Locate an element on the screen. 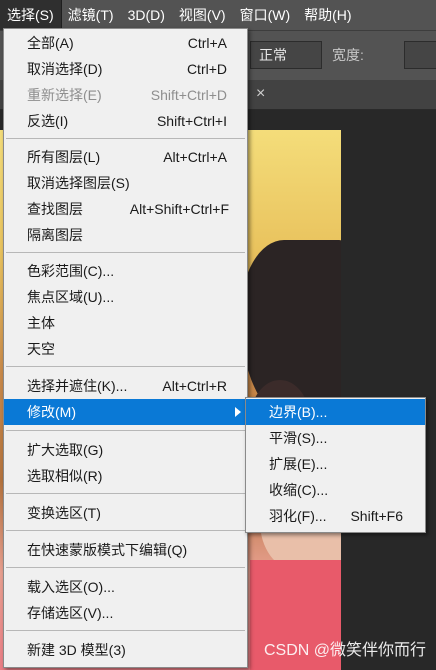 Image resolution: width=436 pixels, height=670 pixels. menu-item-isolate-layers: 隔离图层 is located at coordinates (125, 235).